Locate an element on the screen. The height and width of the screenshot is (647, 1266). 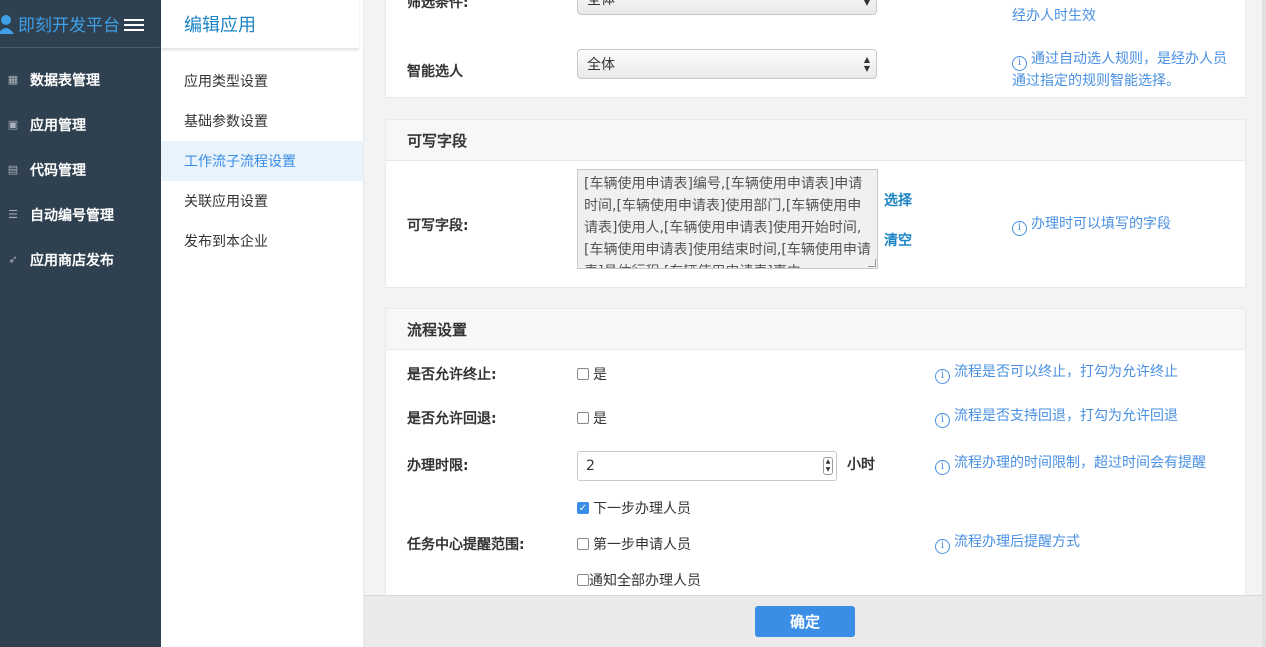
sidebar-item-code: ▤ 代码管理 is located at coordinates (80, 169).